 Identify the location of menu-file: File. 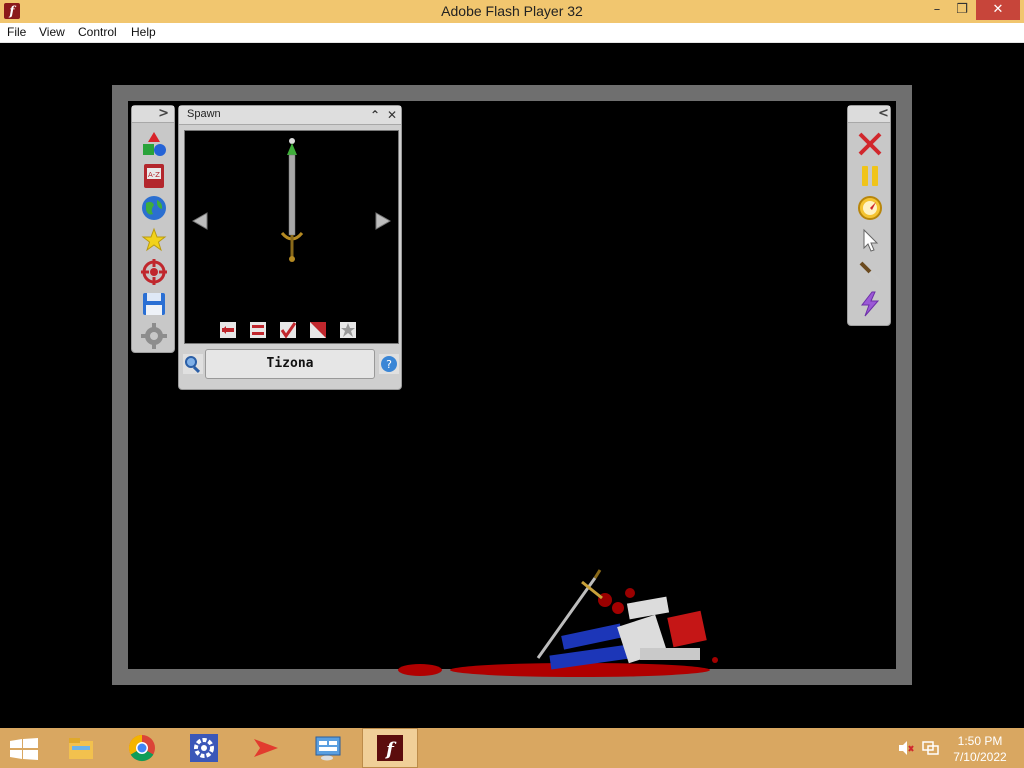
(16, 32).